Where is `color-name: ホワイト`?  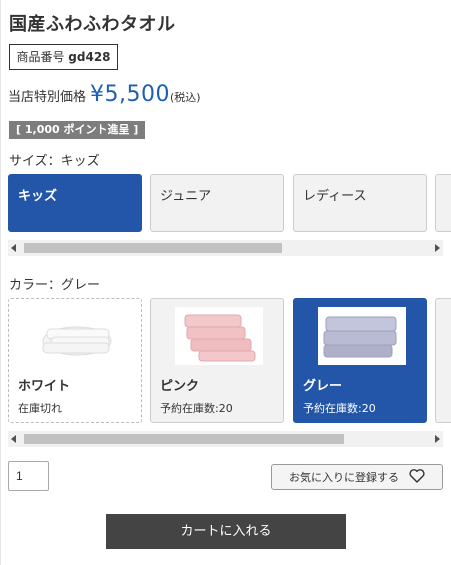
color-name: ホワイト is located at coordinates (44, 386).